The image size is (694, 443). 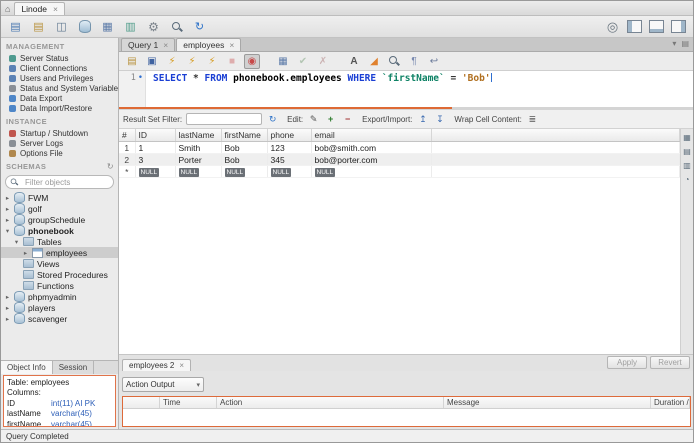 What do you see at coordinates (7, 231) in the screenshot?
I see `tree-arrow-icon: ▾` at bounding box center [7, 231].